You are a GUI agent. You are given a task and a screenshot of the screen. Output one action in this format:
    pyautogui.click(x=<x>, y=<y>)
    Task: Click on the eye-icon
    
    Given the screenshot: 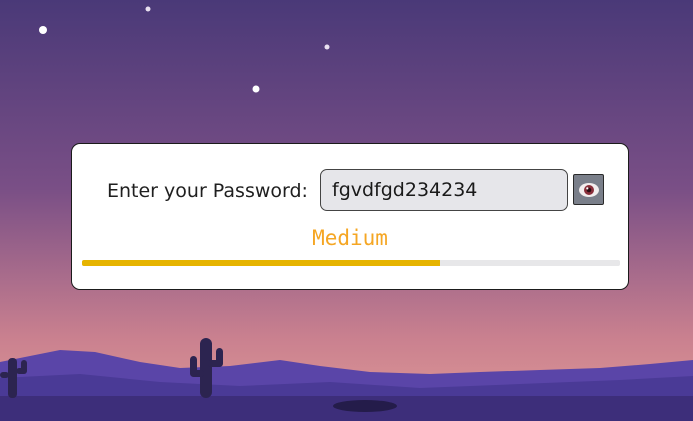 What is the action you would take?
    pyautogui.click(x=588, y=189)
    